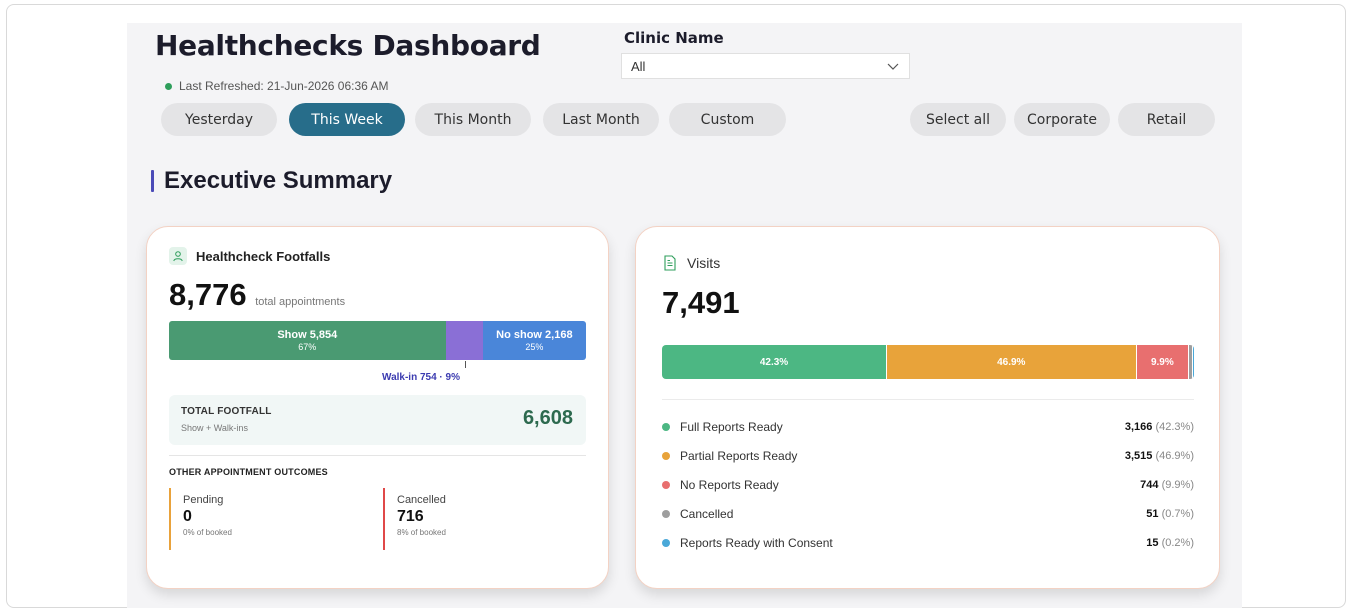  Describe the element at coordinates (214, 428) in the screenshot. I see `total-footfall-sub: Show + Walk-ins` at that location.